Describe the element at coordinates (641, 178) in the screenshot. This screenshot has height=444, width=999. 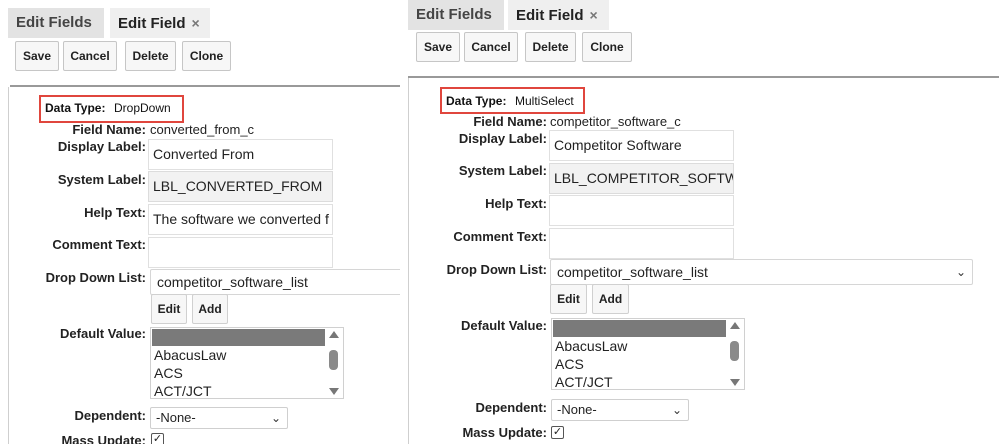
I see `system-label-field: LBL_COMPETITOR_SOFTW` at that location.